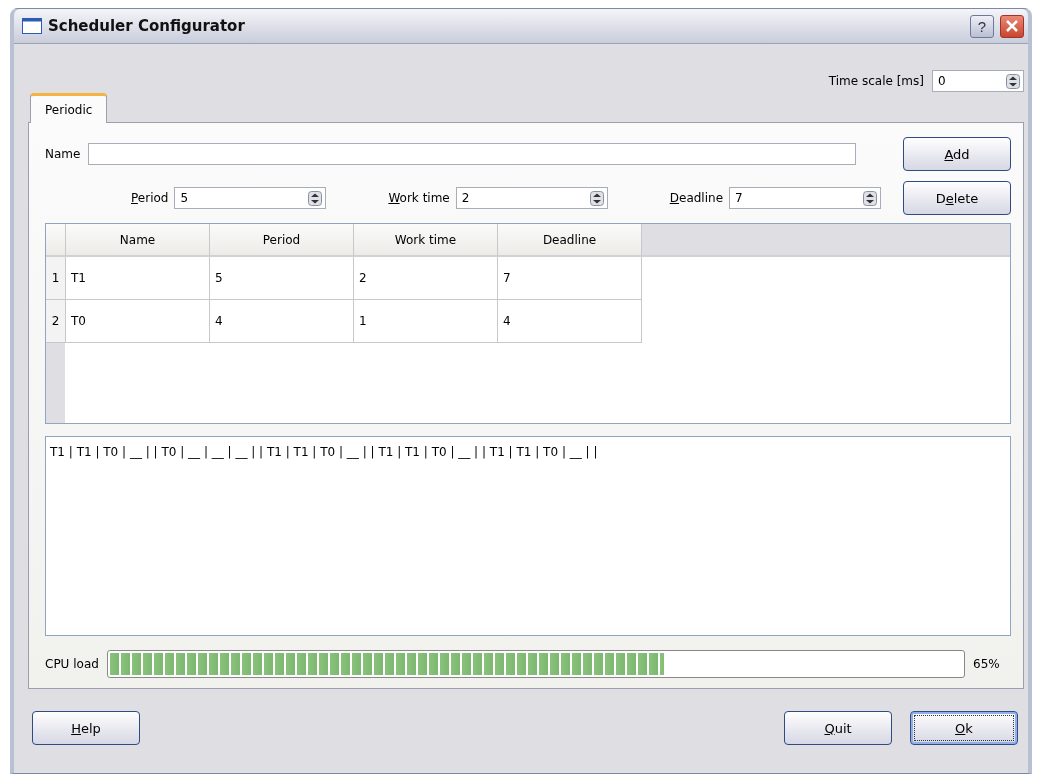 This screenshot has width=1042, height=774. What do you see at coordinates (324, 452) in the screenshot?
I see `schedule-text: T1 | T1 | T0 | __ | | T0 | __ | __ | __ | | T1 | T1 | T0 | __ | | T1 | T1 | T0 | __ | | T1 | T1 | T0 | __ | |` at bounding box center [324, 452].